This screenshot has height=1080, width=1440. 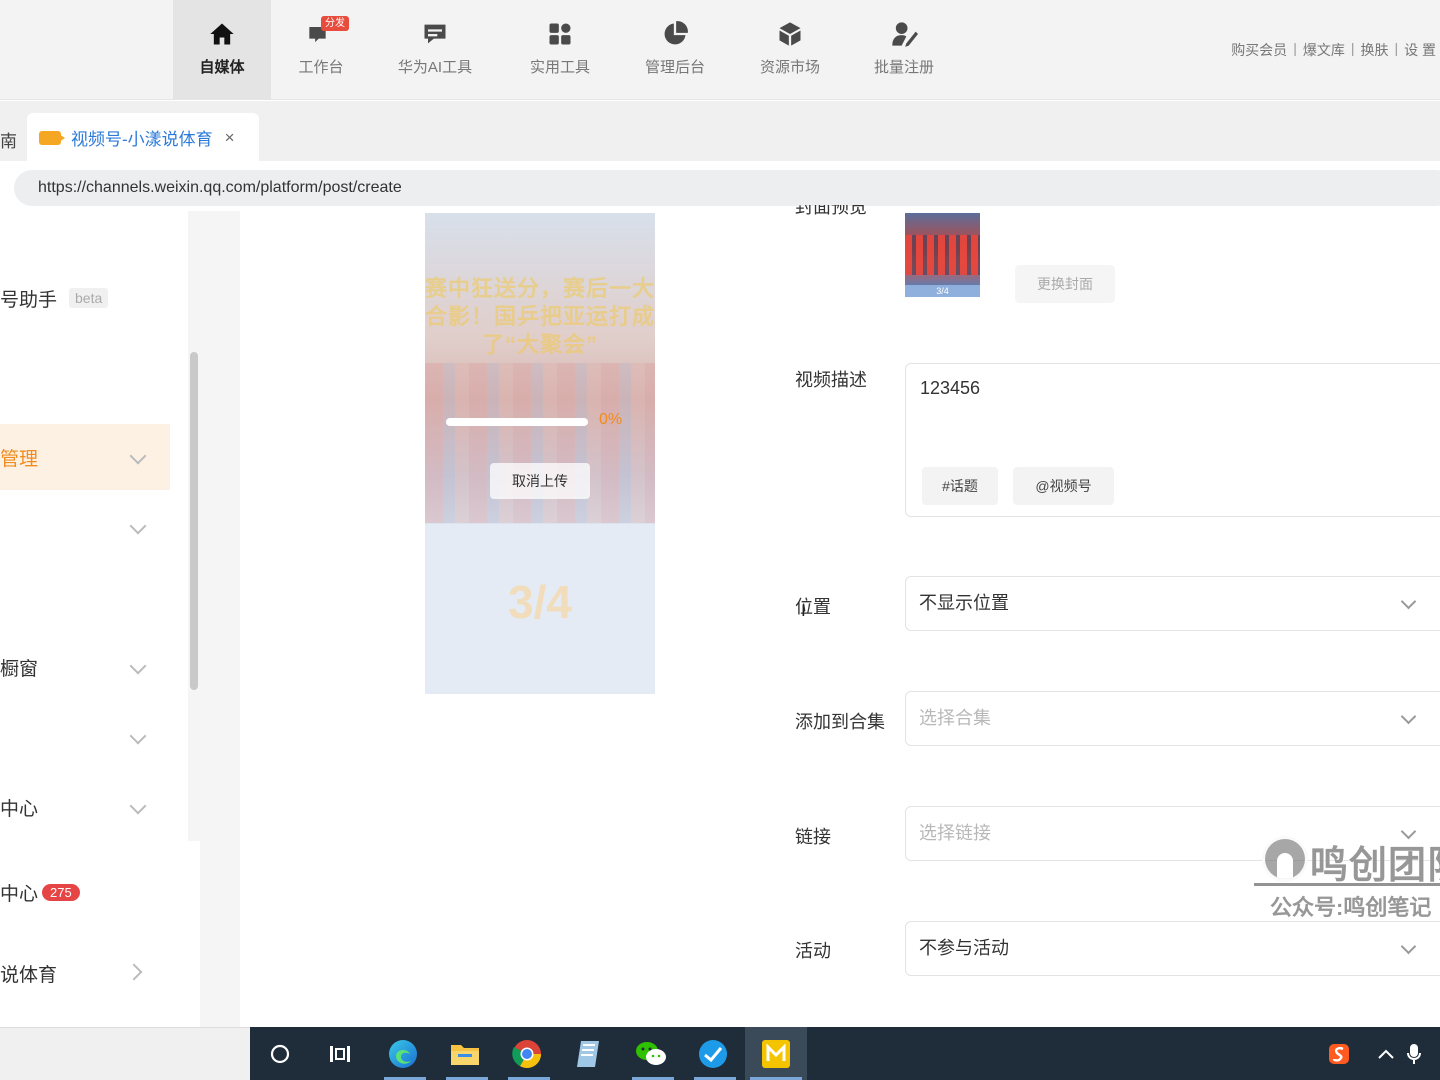 I want to click on watermark-logo-icon, so click(x=1285, y=859).